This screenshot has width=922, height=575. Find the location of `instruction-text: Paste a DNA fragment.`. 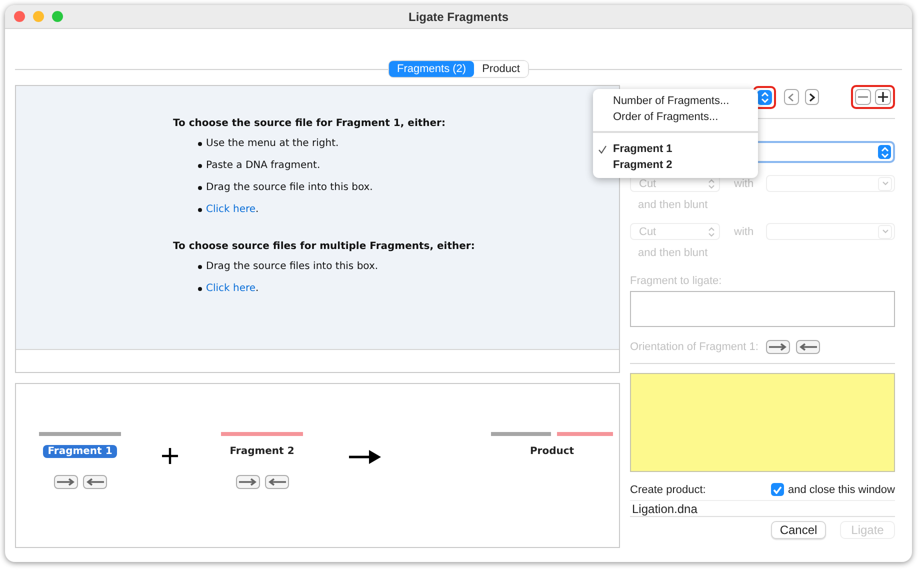

instruction-text: Paste a DNA fragment. is located at coordinates (263, 165).